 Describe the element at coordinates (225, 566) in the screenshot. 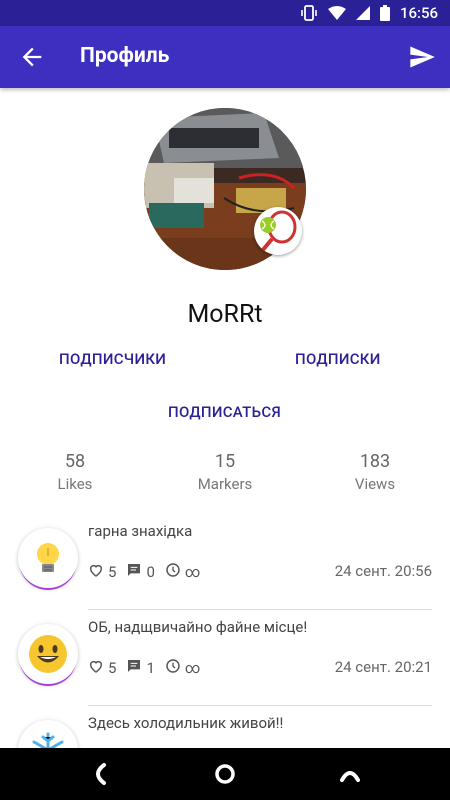

I see `list-item: гарна знахідка 5 0 ∞ 24 сент. 20:56` at that location.